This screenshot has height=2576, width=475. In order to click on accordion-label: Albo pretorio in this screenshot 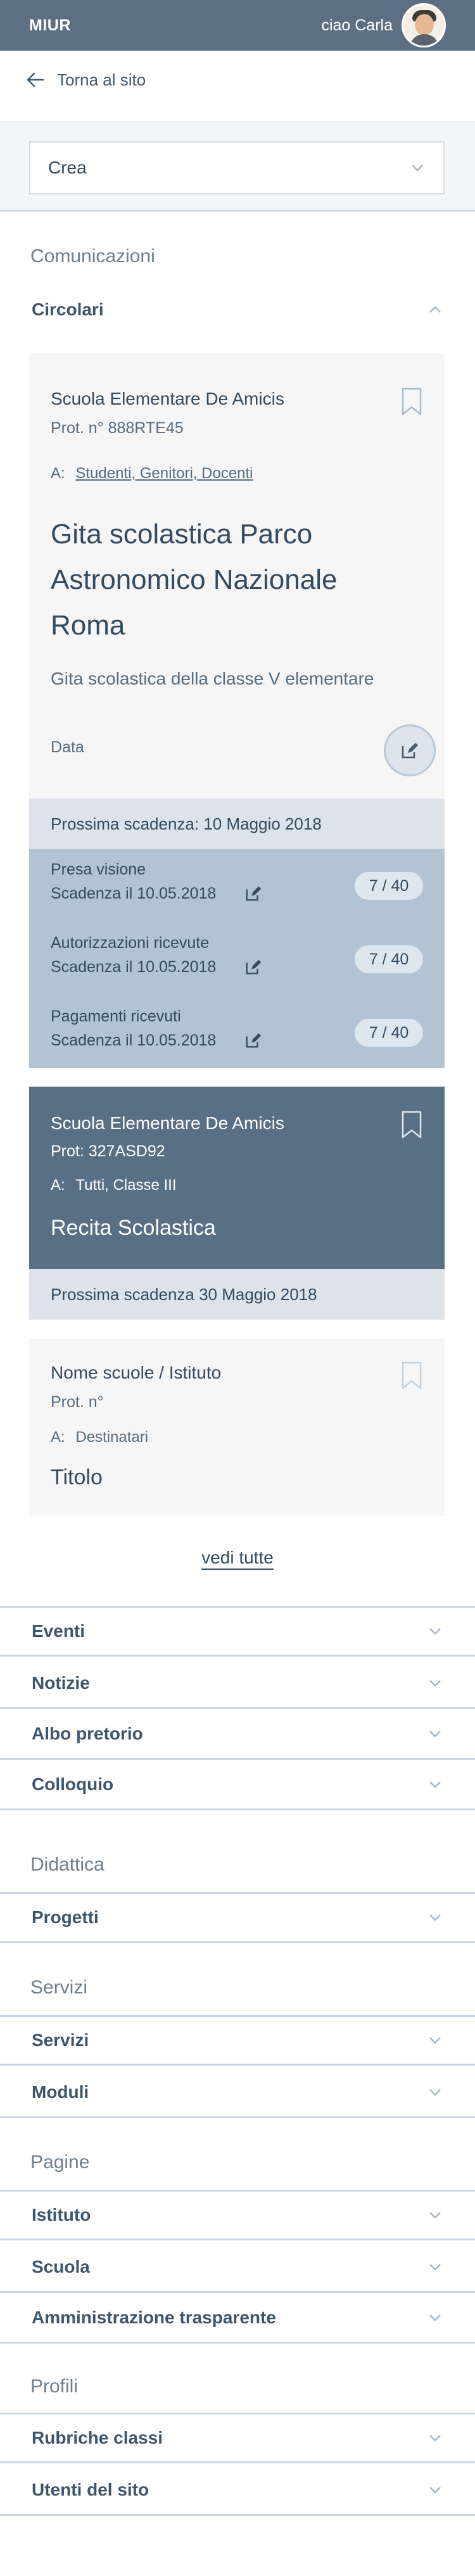, I will do `click(87, 1733)`.